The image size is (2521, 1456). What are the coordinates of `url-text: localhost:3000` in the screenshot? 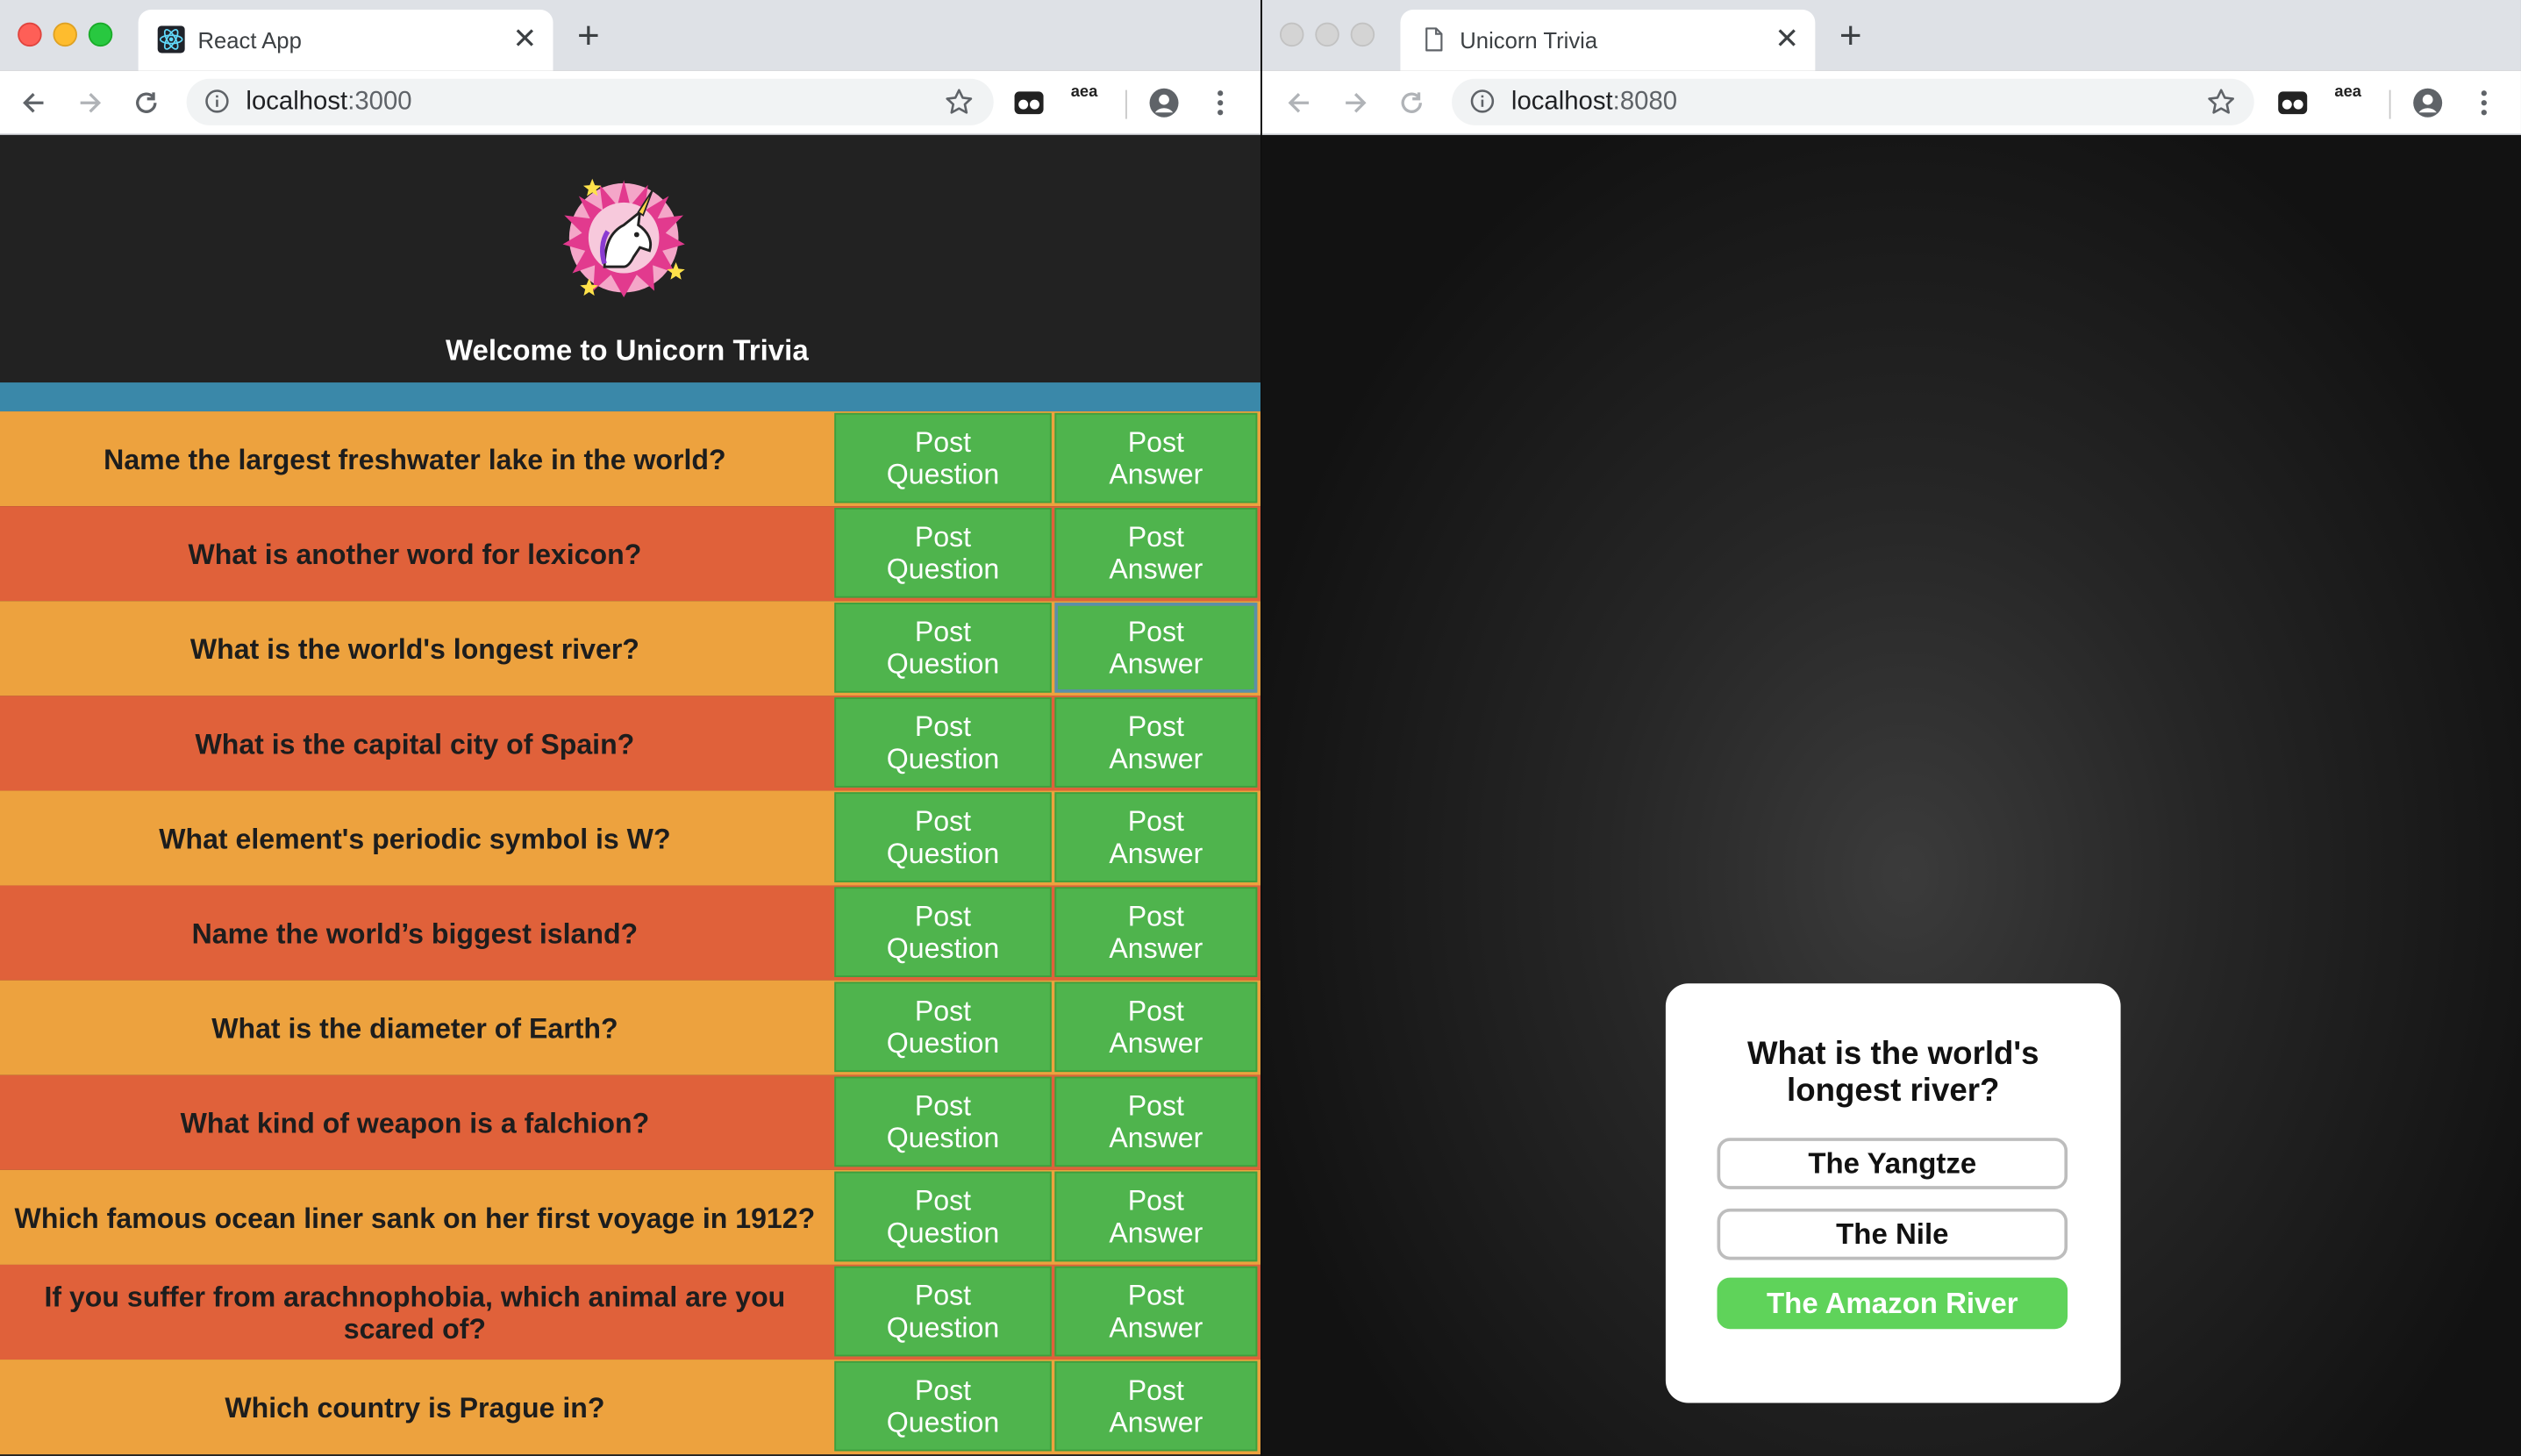 It's located at (329, 102).